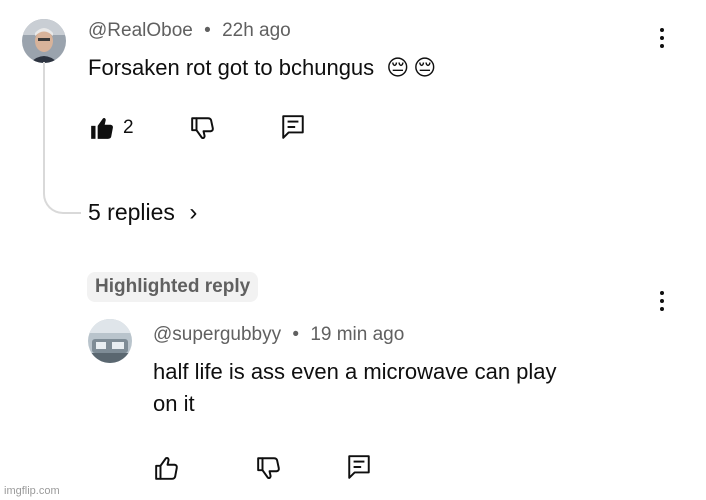  I want to click on emoji-pensive-2: 😔, so click(425, 67).